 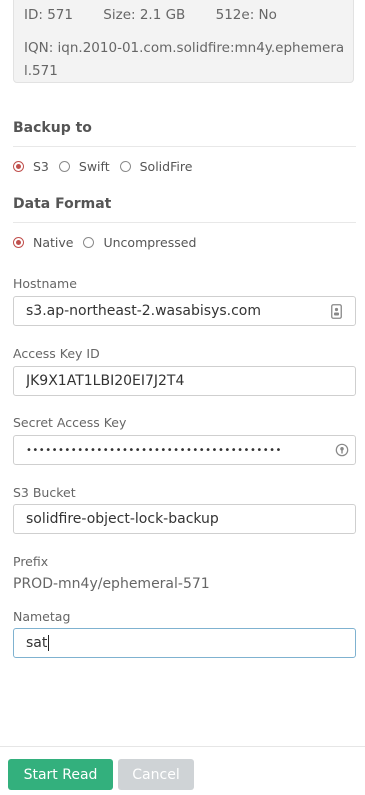 I want to click on prefix-value: PROD-mn4y/ephemeral-571, so click(x=111, y=584).